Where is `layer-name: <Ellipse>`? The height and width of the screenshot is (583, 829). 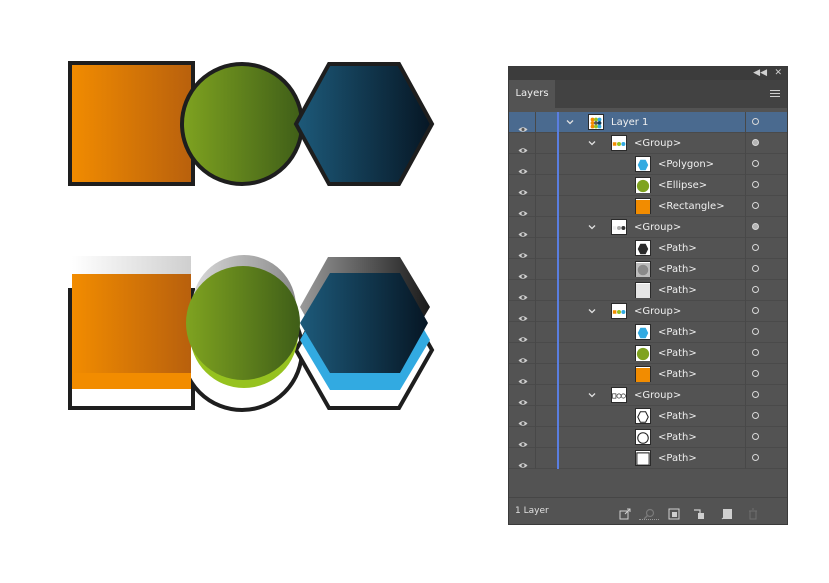 layer-name: <Ellipse> is located at coordinates (682, 185).